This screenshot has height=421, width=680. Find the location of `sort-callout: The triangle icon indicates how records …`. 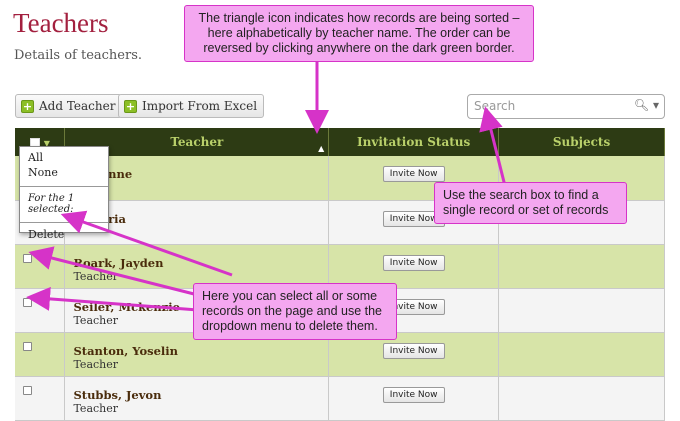

sort-callout: The triangle icon indicates how records … is located at coordinates (359, 33).